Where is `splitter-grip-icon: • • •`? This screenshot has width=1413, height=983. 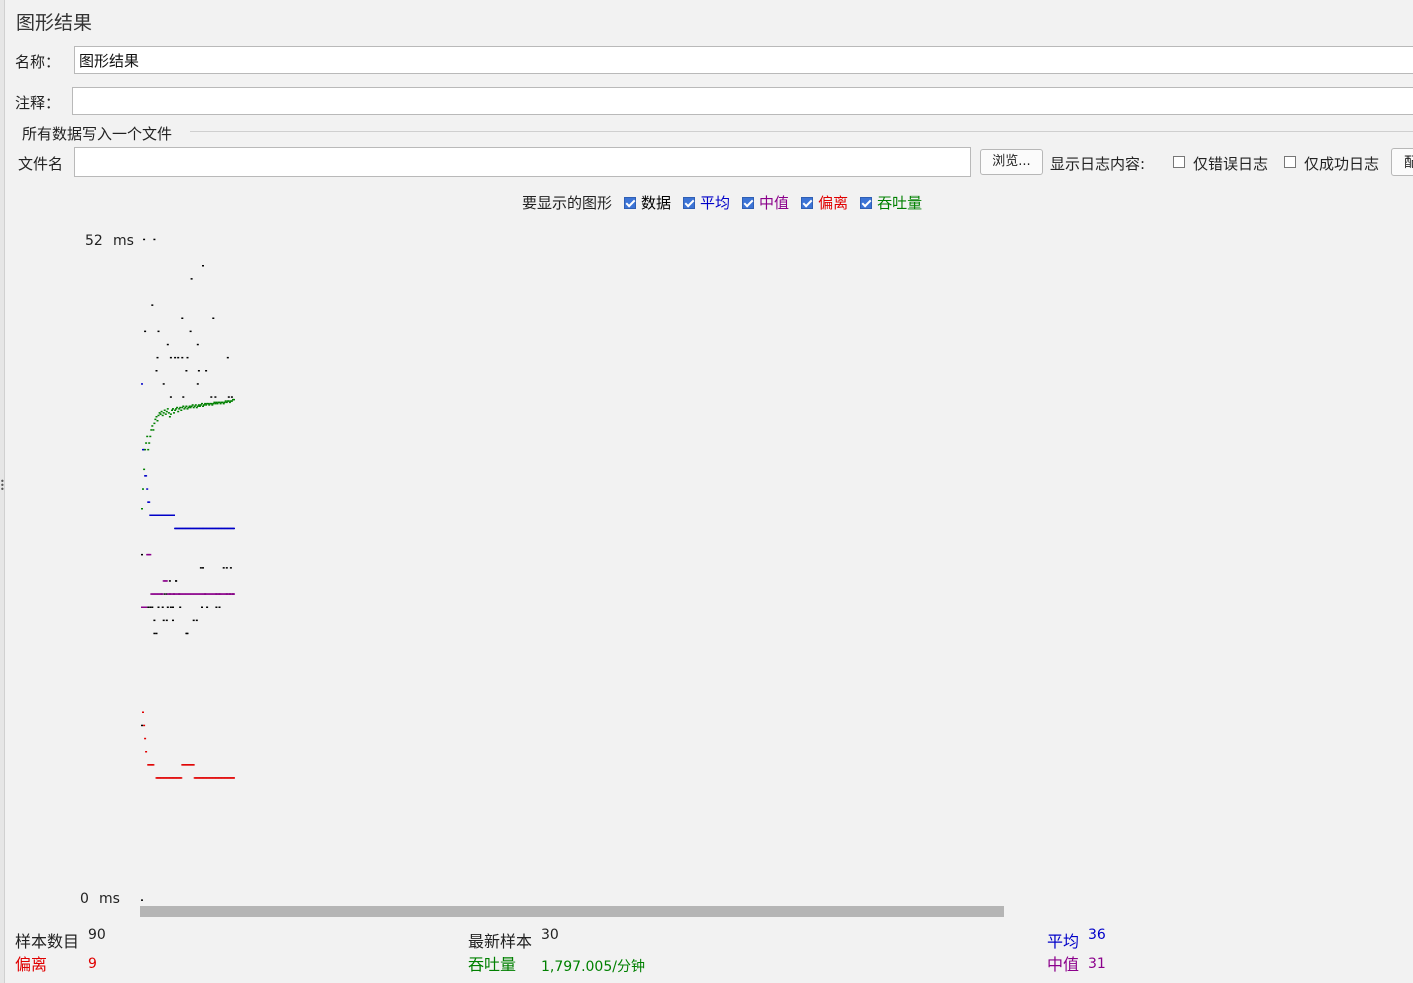 splitter-grip-icon: • • • is located at coordinates (2, 486).